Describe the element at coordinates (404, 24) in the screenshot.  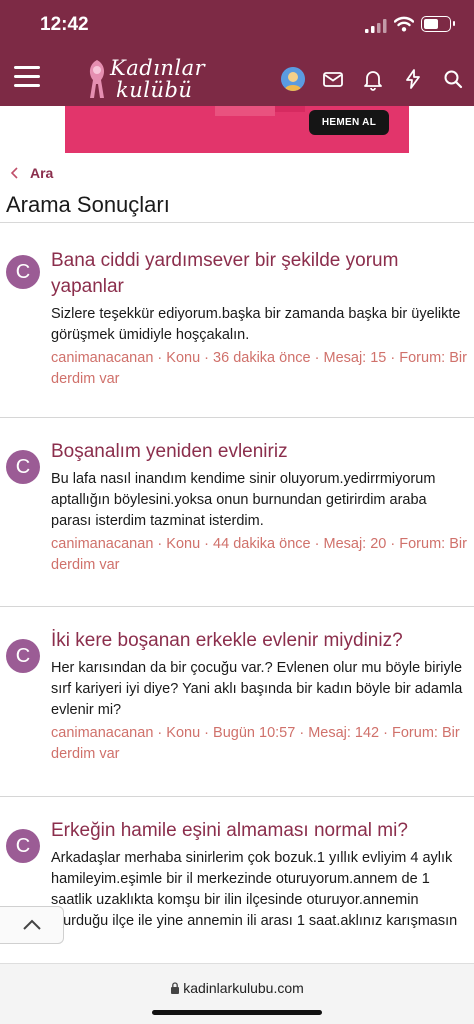
I see `wifi-icon` at that location.